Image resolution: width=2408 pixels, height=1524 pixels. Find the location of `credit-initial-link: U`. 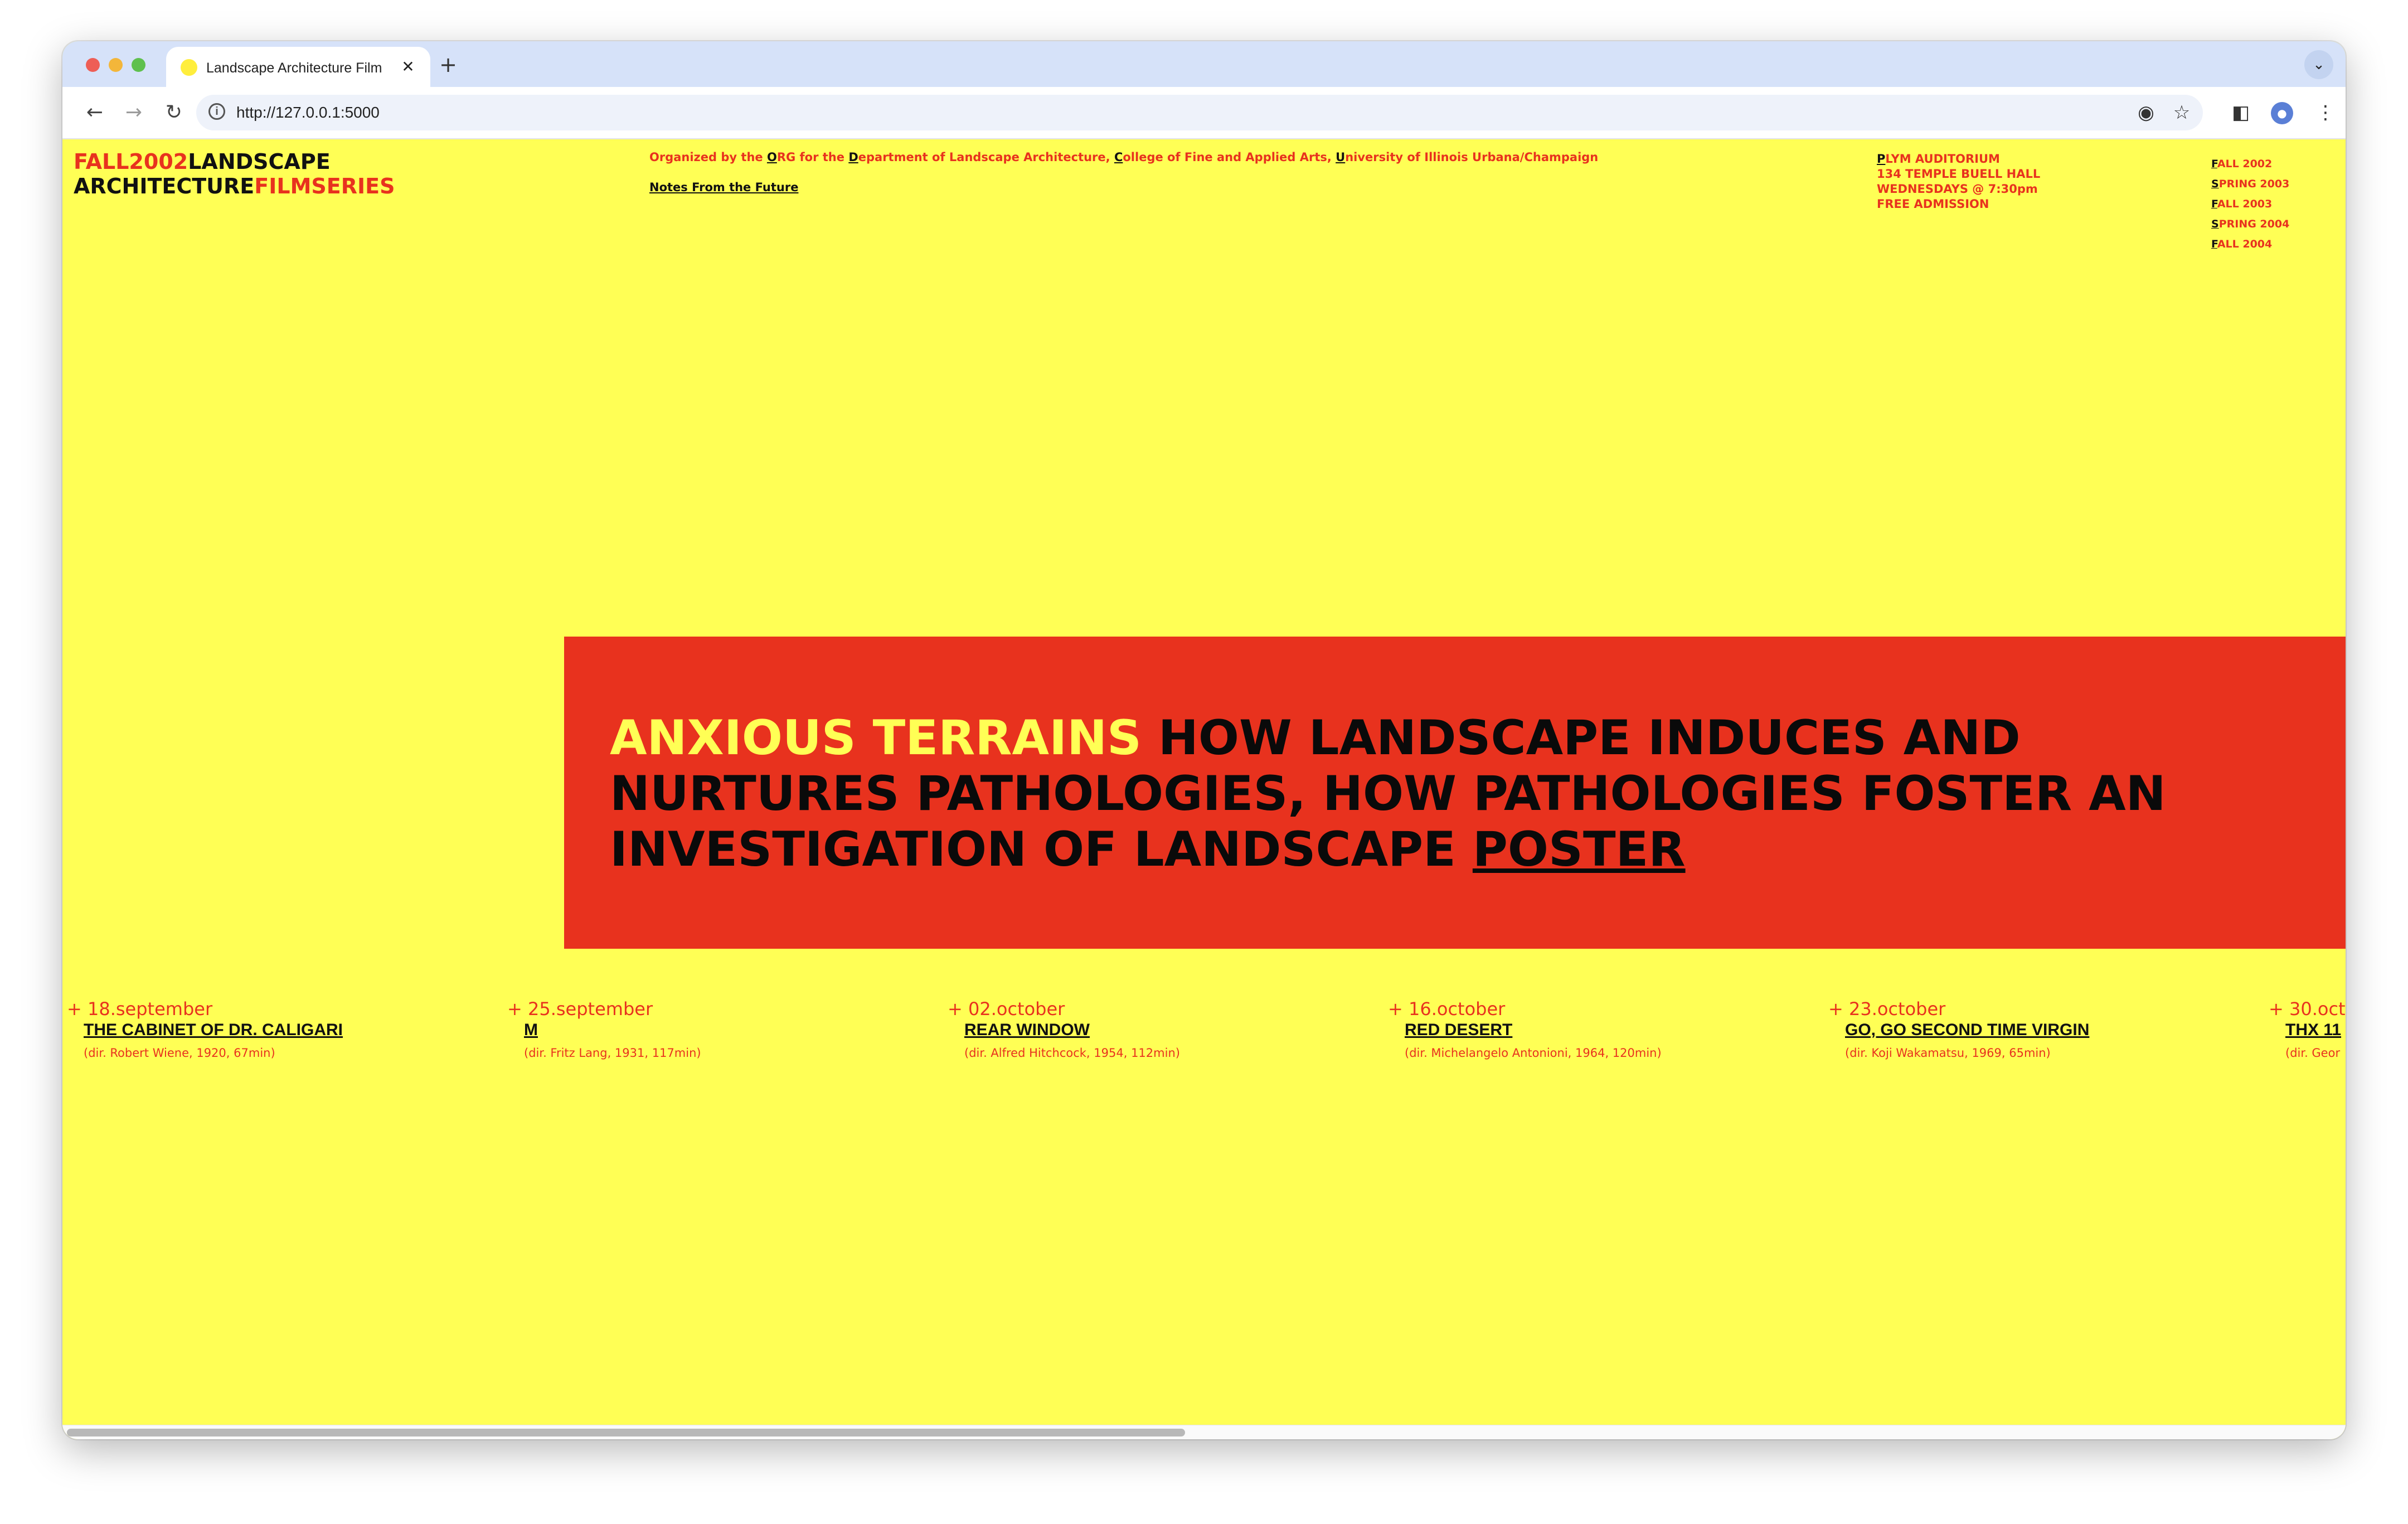

credit-initial-link: U is located at coordinates (1340, 157).